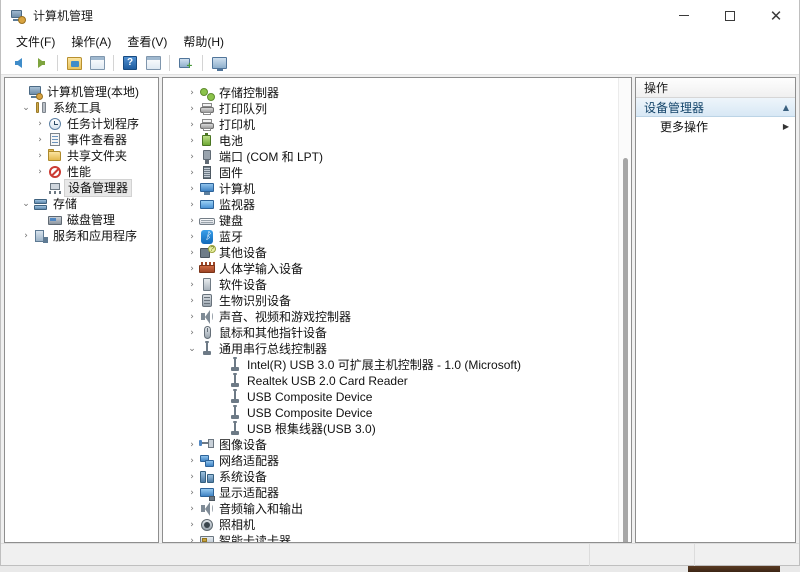 The width and height of the screenshot is (800, 572). I want to click on system-device-icon, so click(207, 477).